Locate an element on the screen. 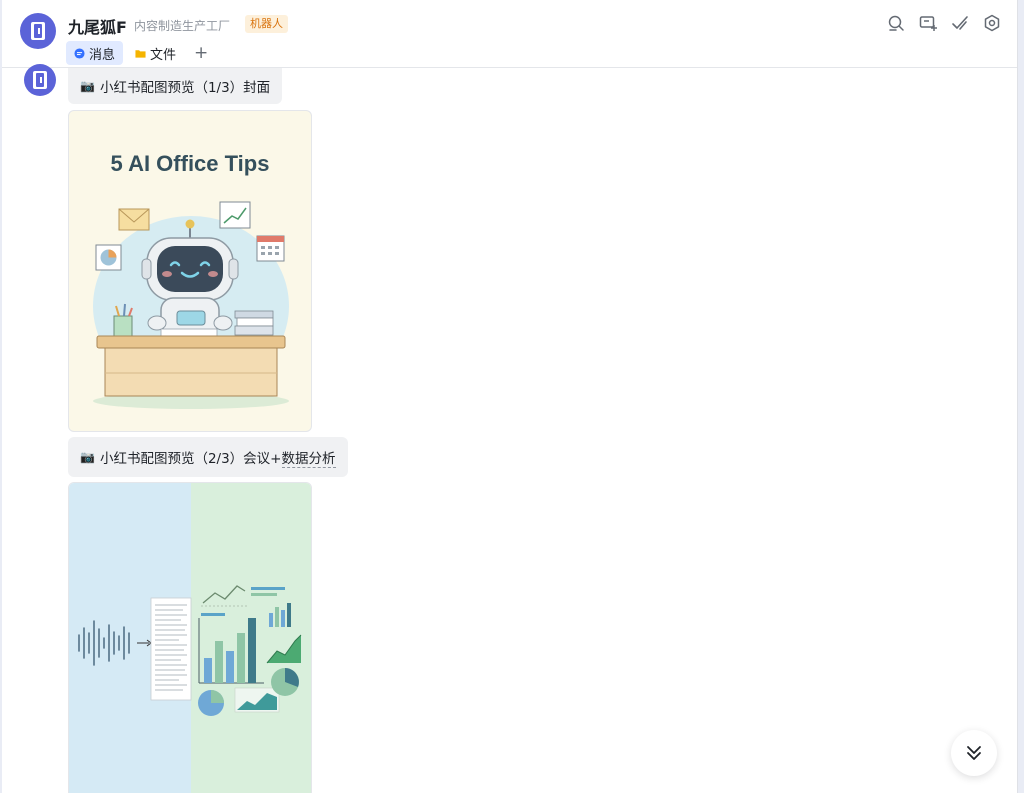 Image resolution: width=1024 pixels, height=793 pixels. settings-icon is located at coordinates (992, 23).